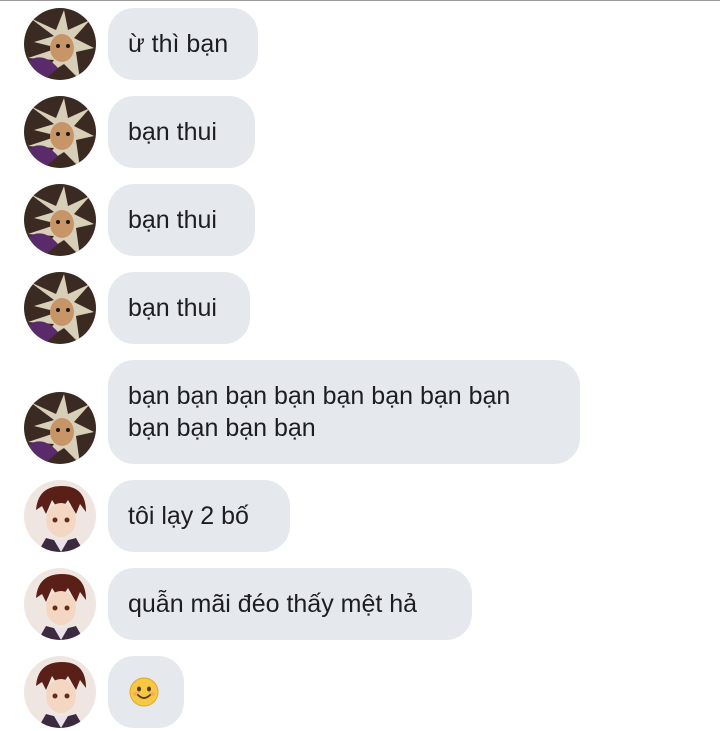 The width and height of the screenshot is (720, 731). I want to click on message-text-line: bạn bạn bạn bạn, so click(222, 428).